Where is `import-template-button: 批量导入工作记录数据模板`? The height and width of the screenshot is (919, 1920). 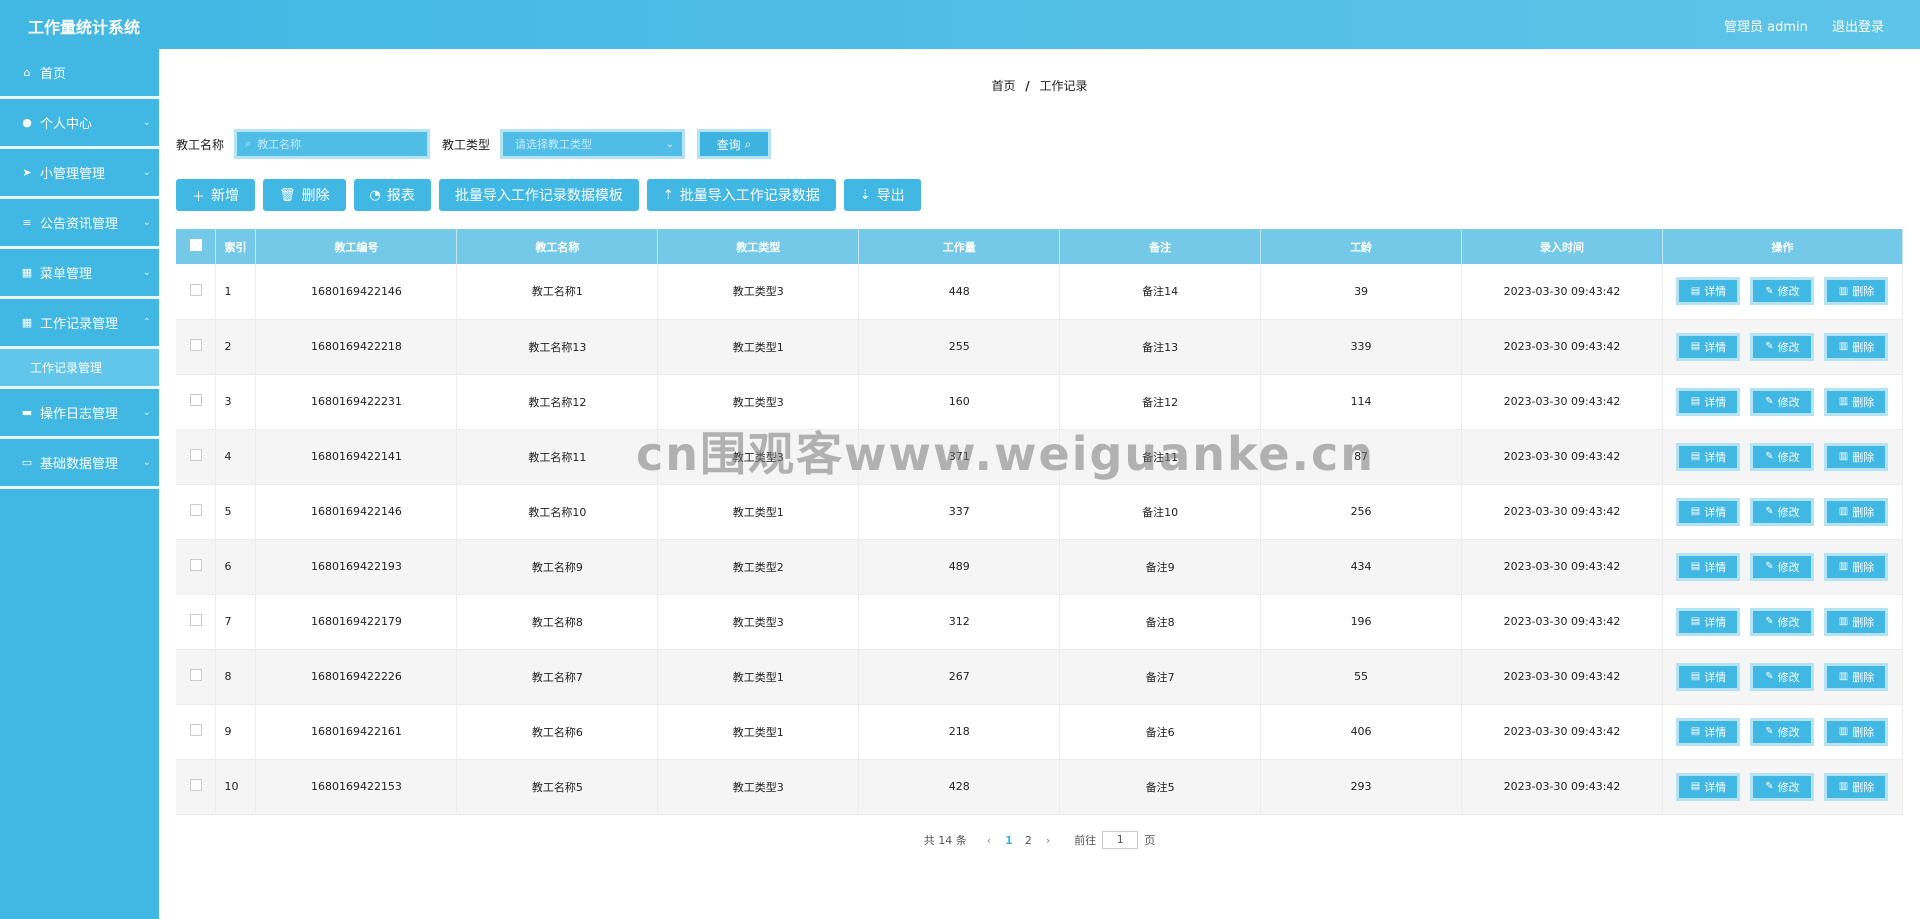 import-template-button: 批量导入工作记录数据模板 is located at coordinates (538, 195).